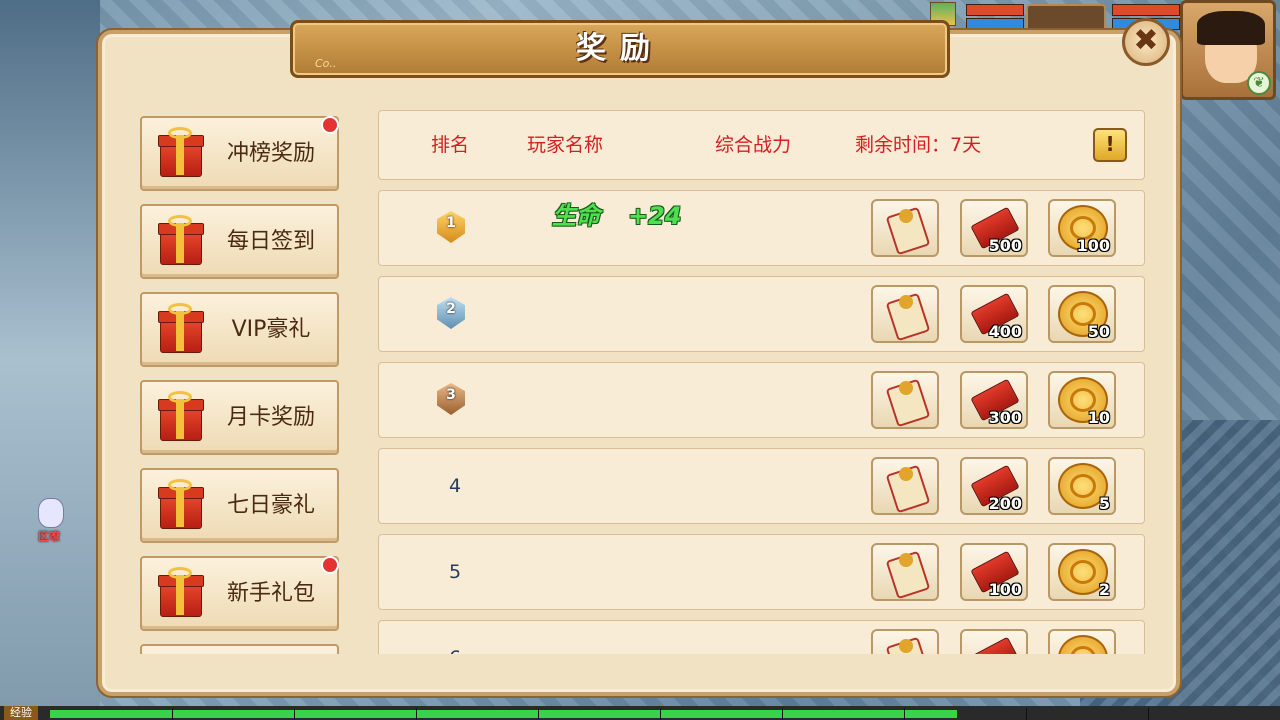  Describe the element at coordinates (995, 10) in the screenshot. I see `hp-bar` at that location.